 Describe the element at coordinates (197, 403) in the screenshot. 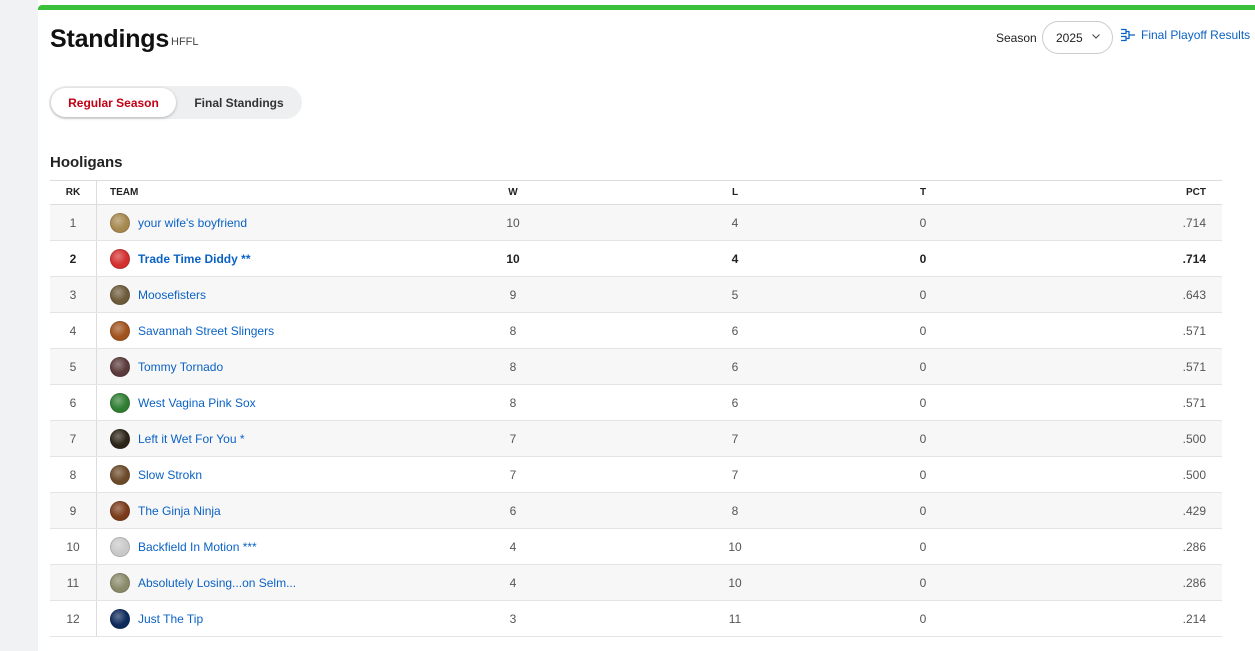

I see `team-name-link: West Vagina Pink Sox` at that location.